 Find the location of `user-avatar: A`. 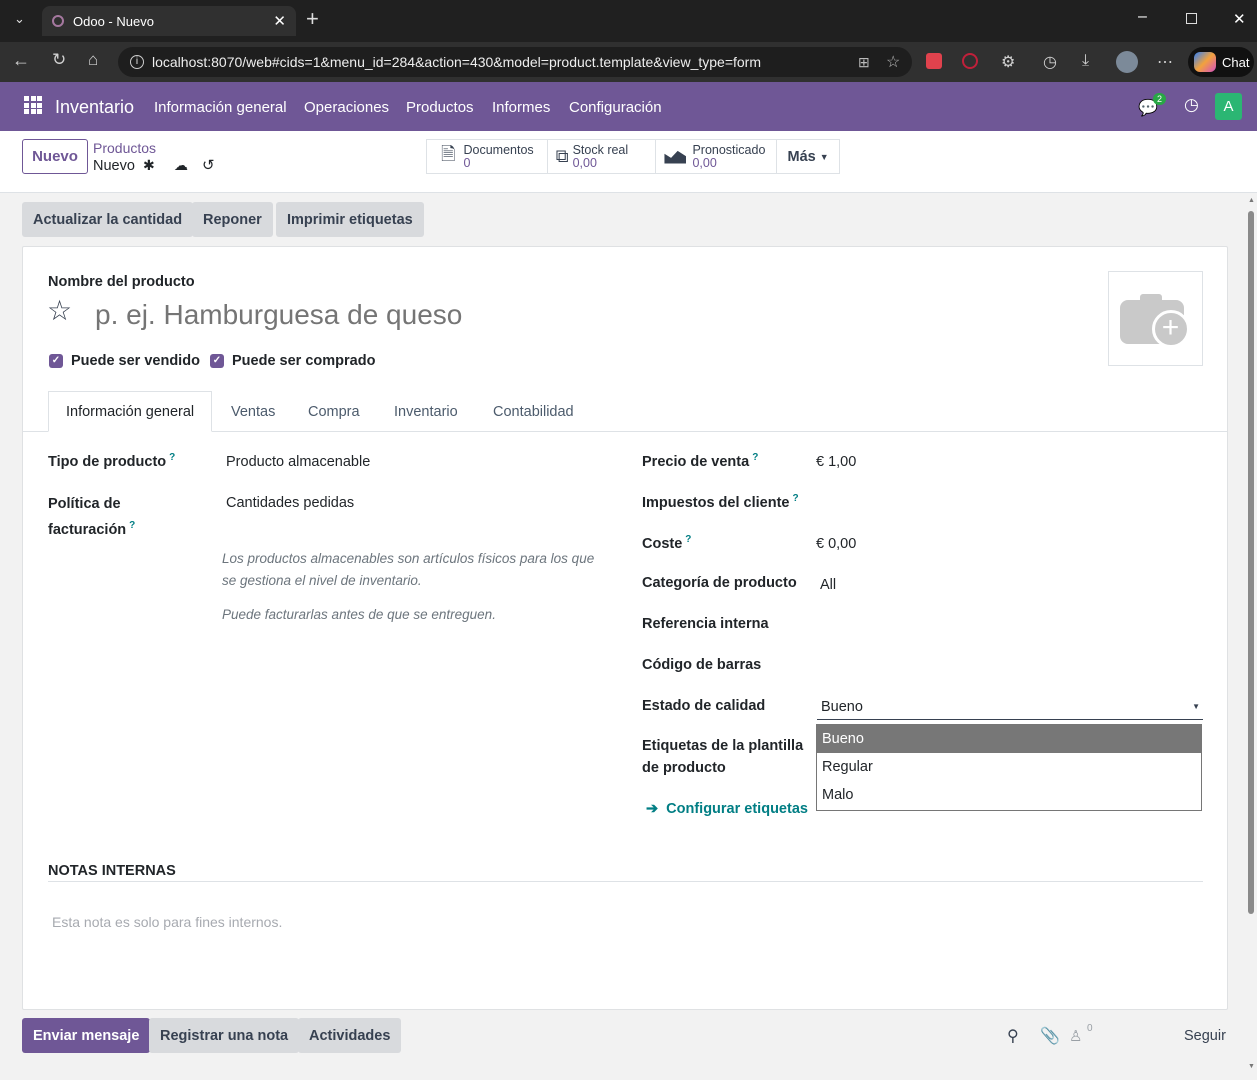

user-avatar: A is located at coordinates (1228, 106).